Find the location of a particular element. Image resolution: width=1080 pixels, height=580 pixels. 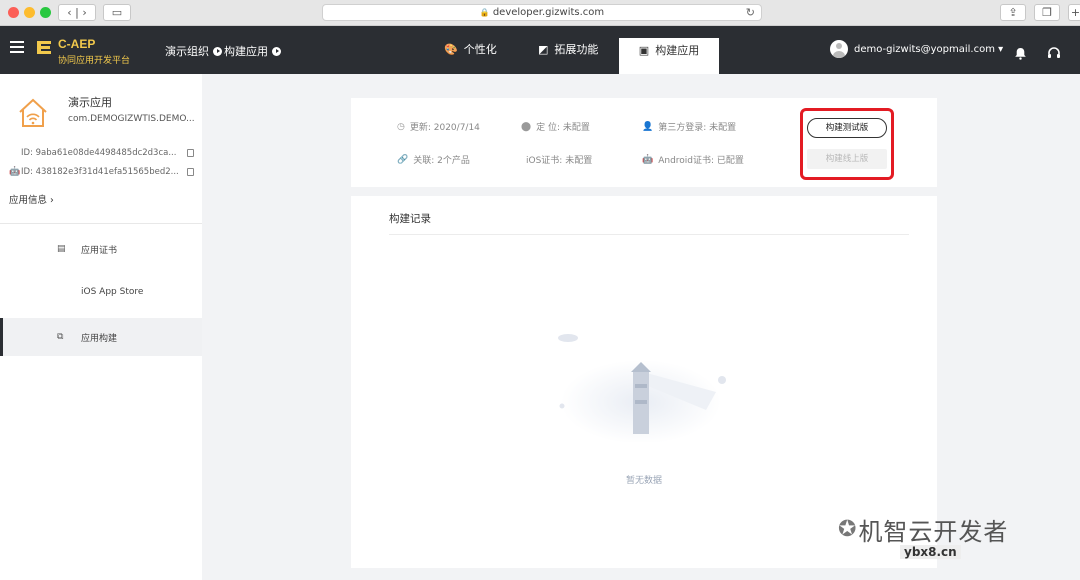

app-name: 演示应用 is located at coordinates (90, 102).